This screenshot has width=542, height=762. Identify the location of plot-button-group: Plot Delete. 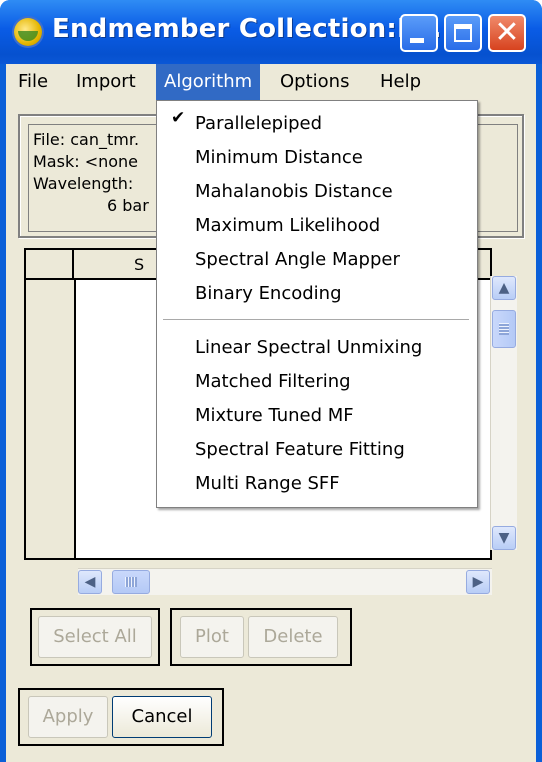
(261, 637).